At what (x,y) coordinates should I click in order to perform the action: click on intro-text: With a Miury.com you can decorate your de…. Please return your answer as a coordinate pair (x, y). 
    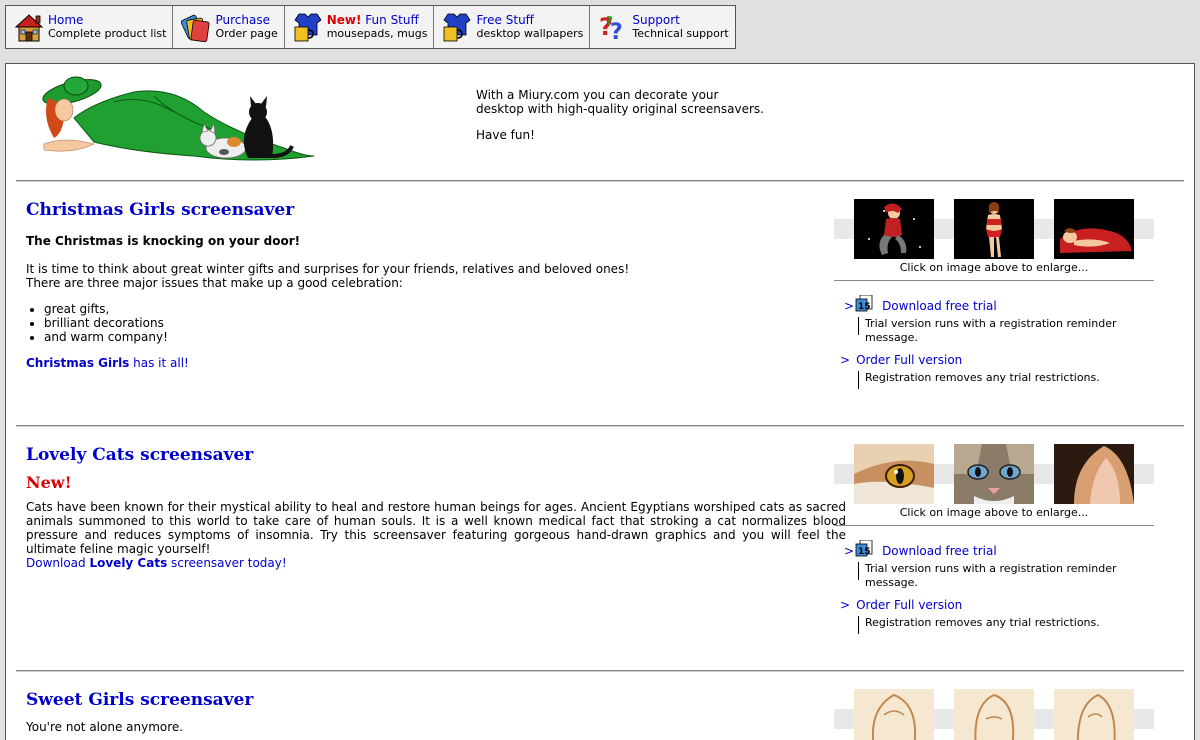
    Looking at the image, I should click on (620, 121).